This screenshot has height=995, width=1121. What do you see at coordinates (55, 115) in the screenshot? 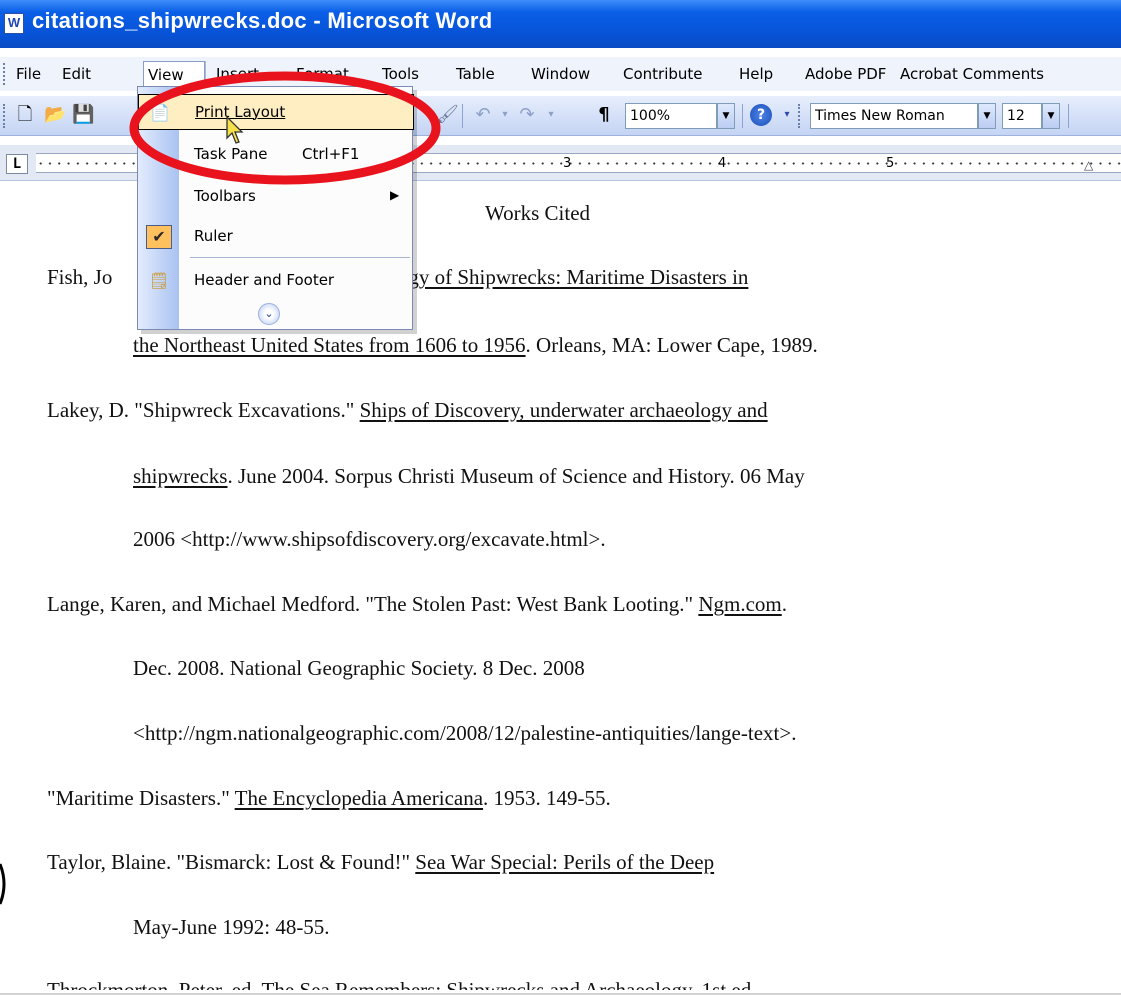
I see `open-icon: 📂` at bounding box center [55, 115].